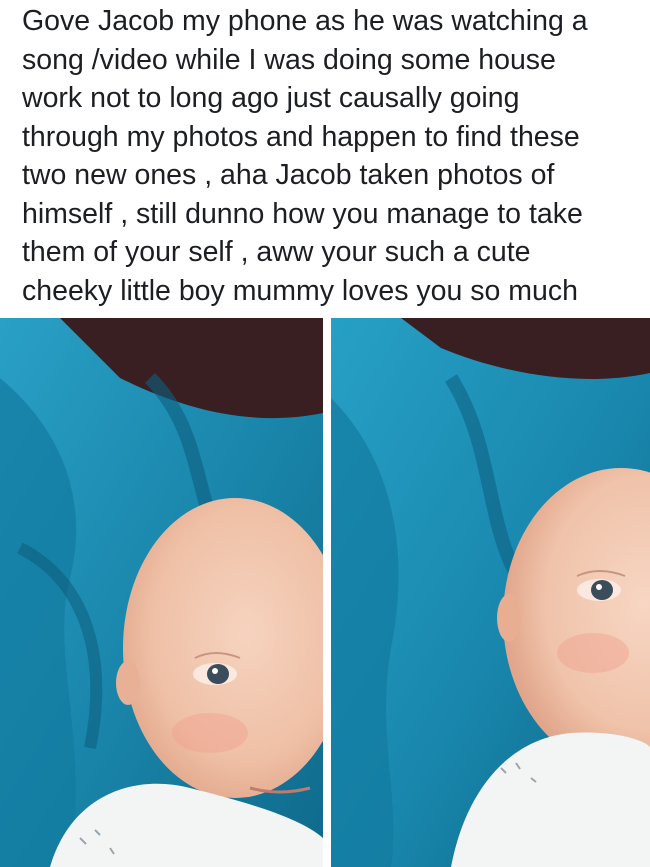 The height and width of the screenshot is (867, 650). Describe the element at coordinates (276, 252) in the screenshot. I see `post-text-line: them of your self , aww your such a cute` at that location.